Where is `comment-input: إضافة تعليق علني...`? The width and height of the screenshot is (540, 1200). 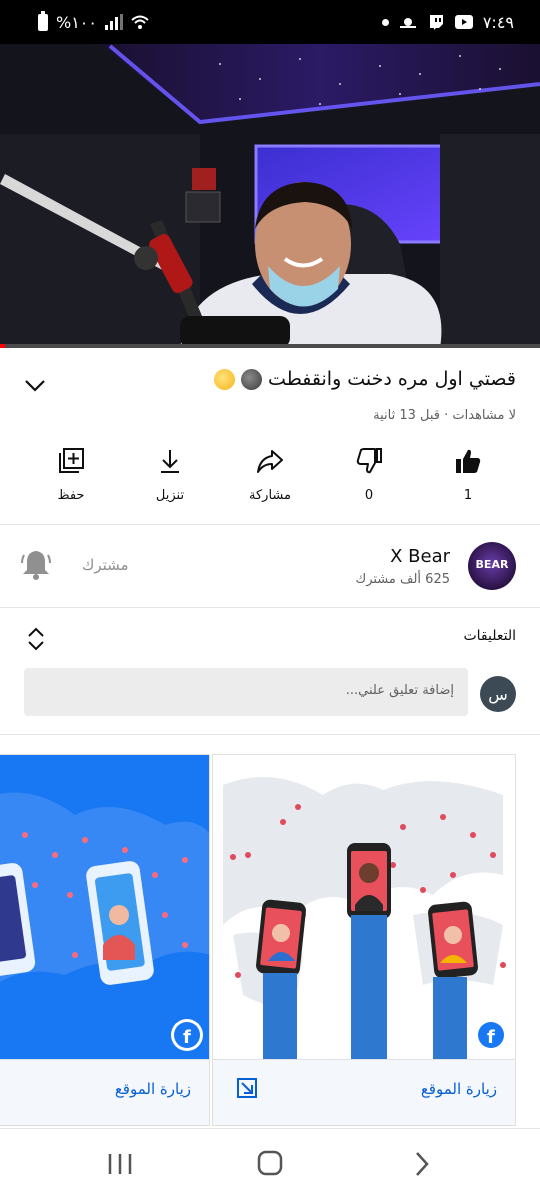 comment-input: إضافة تعليق علني... is located at coordinates (246, 692).